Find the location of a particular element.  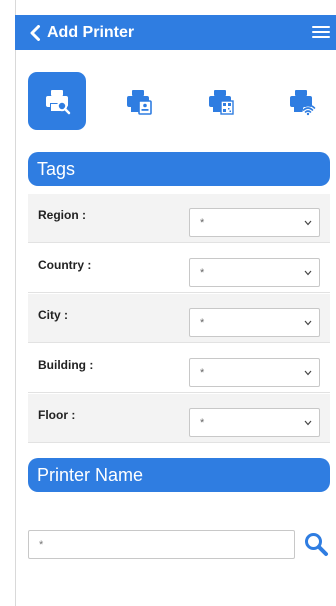

tag-row-region: Region : * is located at coordinates (179, 218).